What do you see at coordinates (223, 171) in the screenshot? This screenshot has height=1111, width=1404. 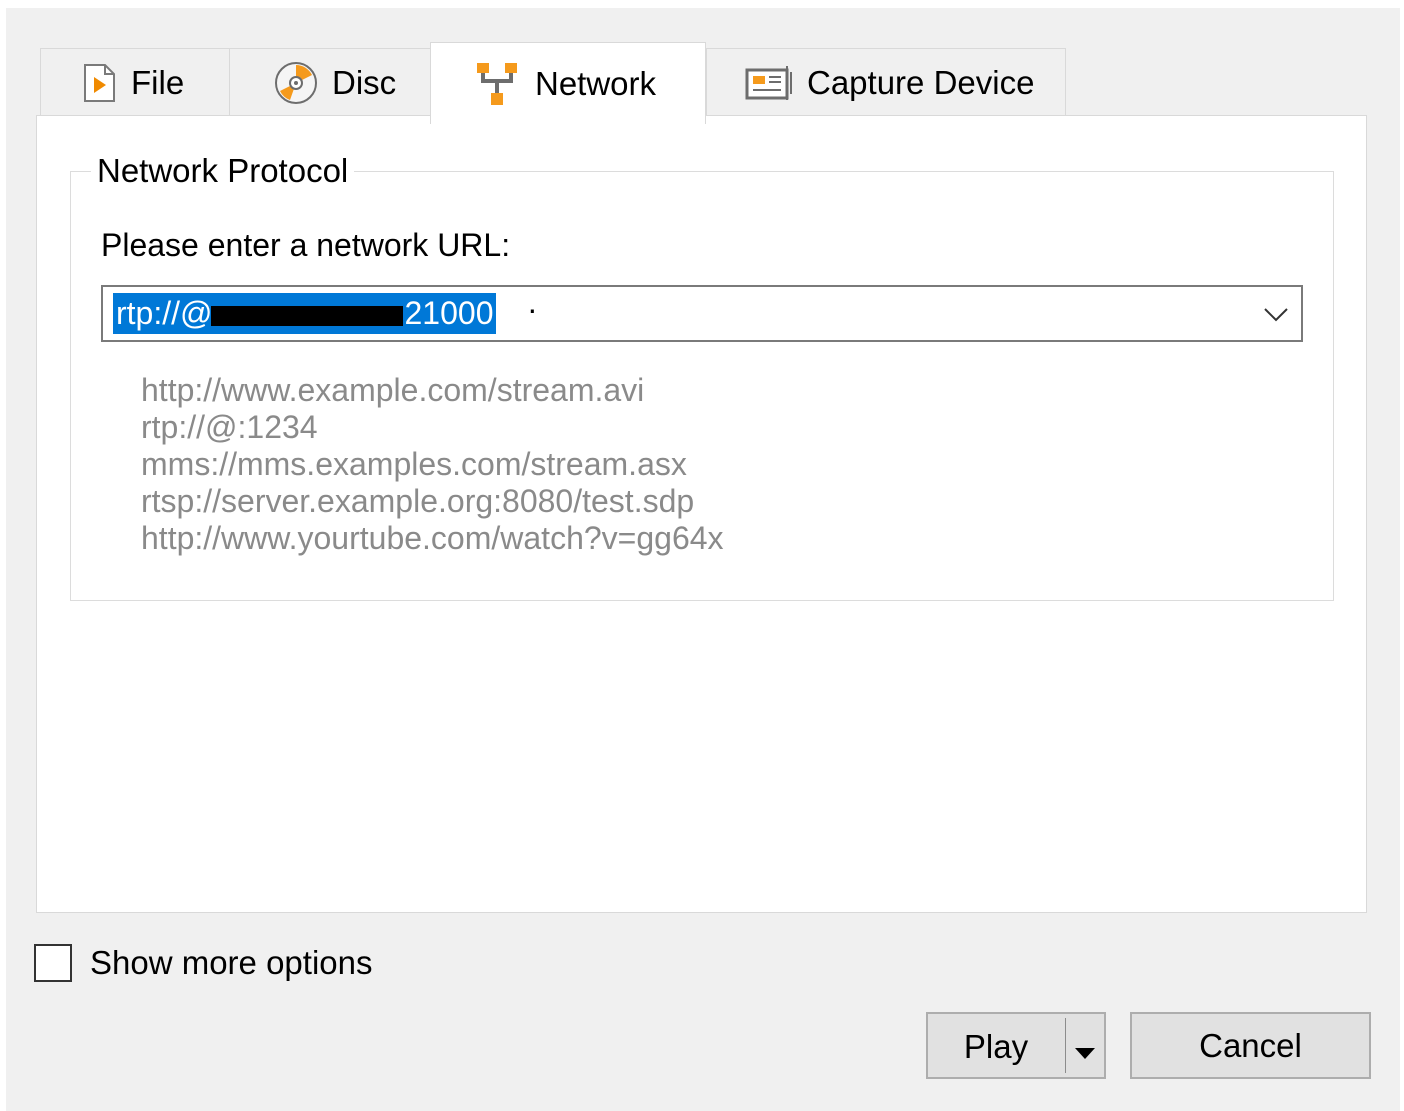 I see `group-title: Network Protocol` at bounding box center [223, 171].